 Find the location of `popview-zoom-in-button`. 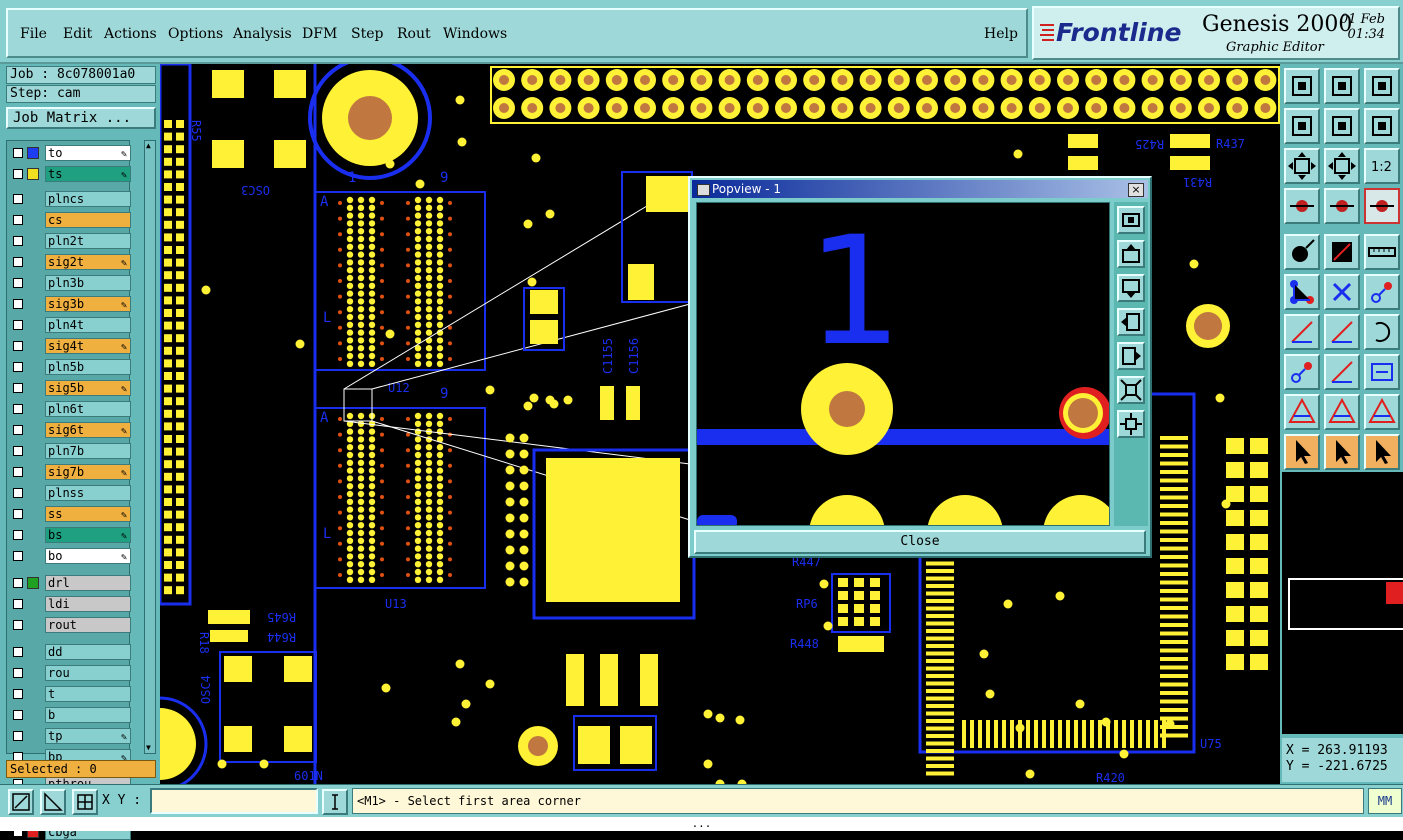

popview-zoom-in-button is located at coordinates (1131, 424).